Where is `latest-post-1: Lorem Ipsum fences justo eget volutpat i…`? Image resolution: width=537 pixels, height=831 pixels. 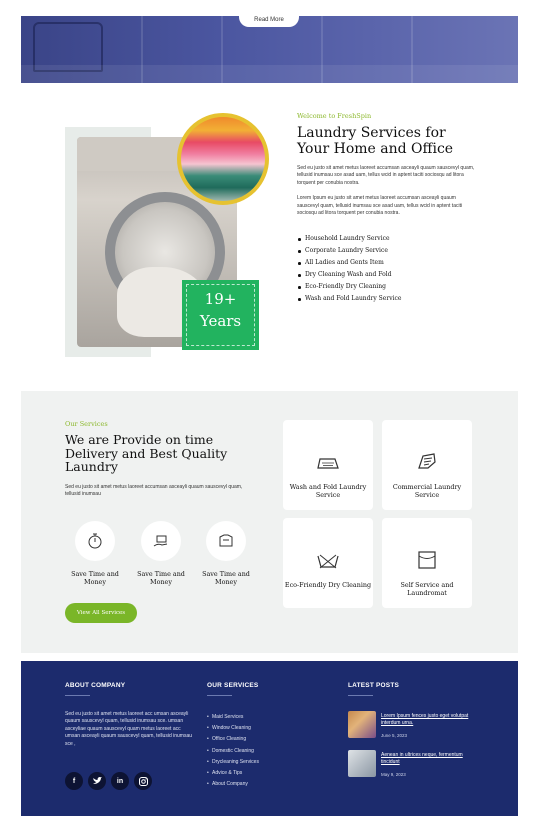
latest-post-1: Lorem Ipsum fences justo eget volutpat i… is located at coordinates (413, 725).